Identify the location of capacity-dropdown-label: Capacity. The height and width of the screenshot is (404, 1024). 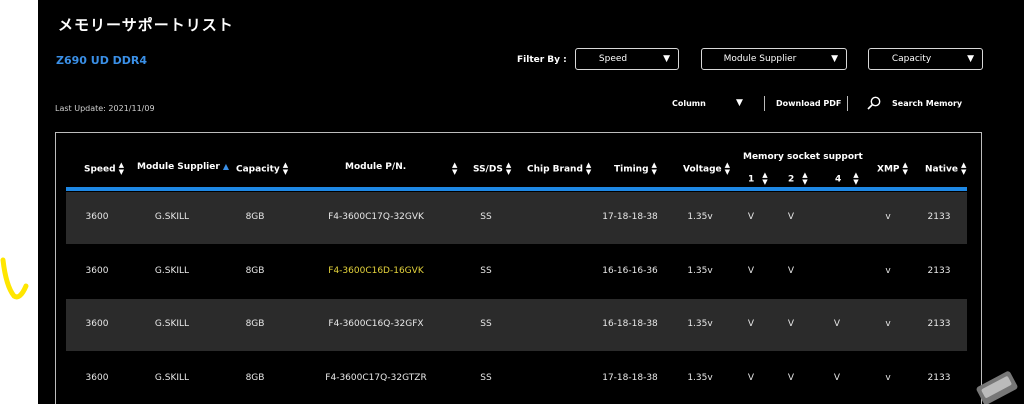
(911, 59).